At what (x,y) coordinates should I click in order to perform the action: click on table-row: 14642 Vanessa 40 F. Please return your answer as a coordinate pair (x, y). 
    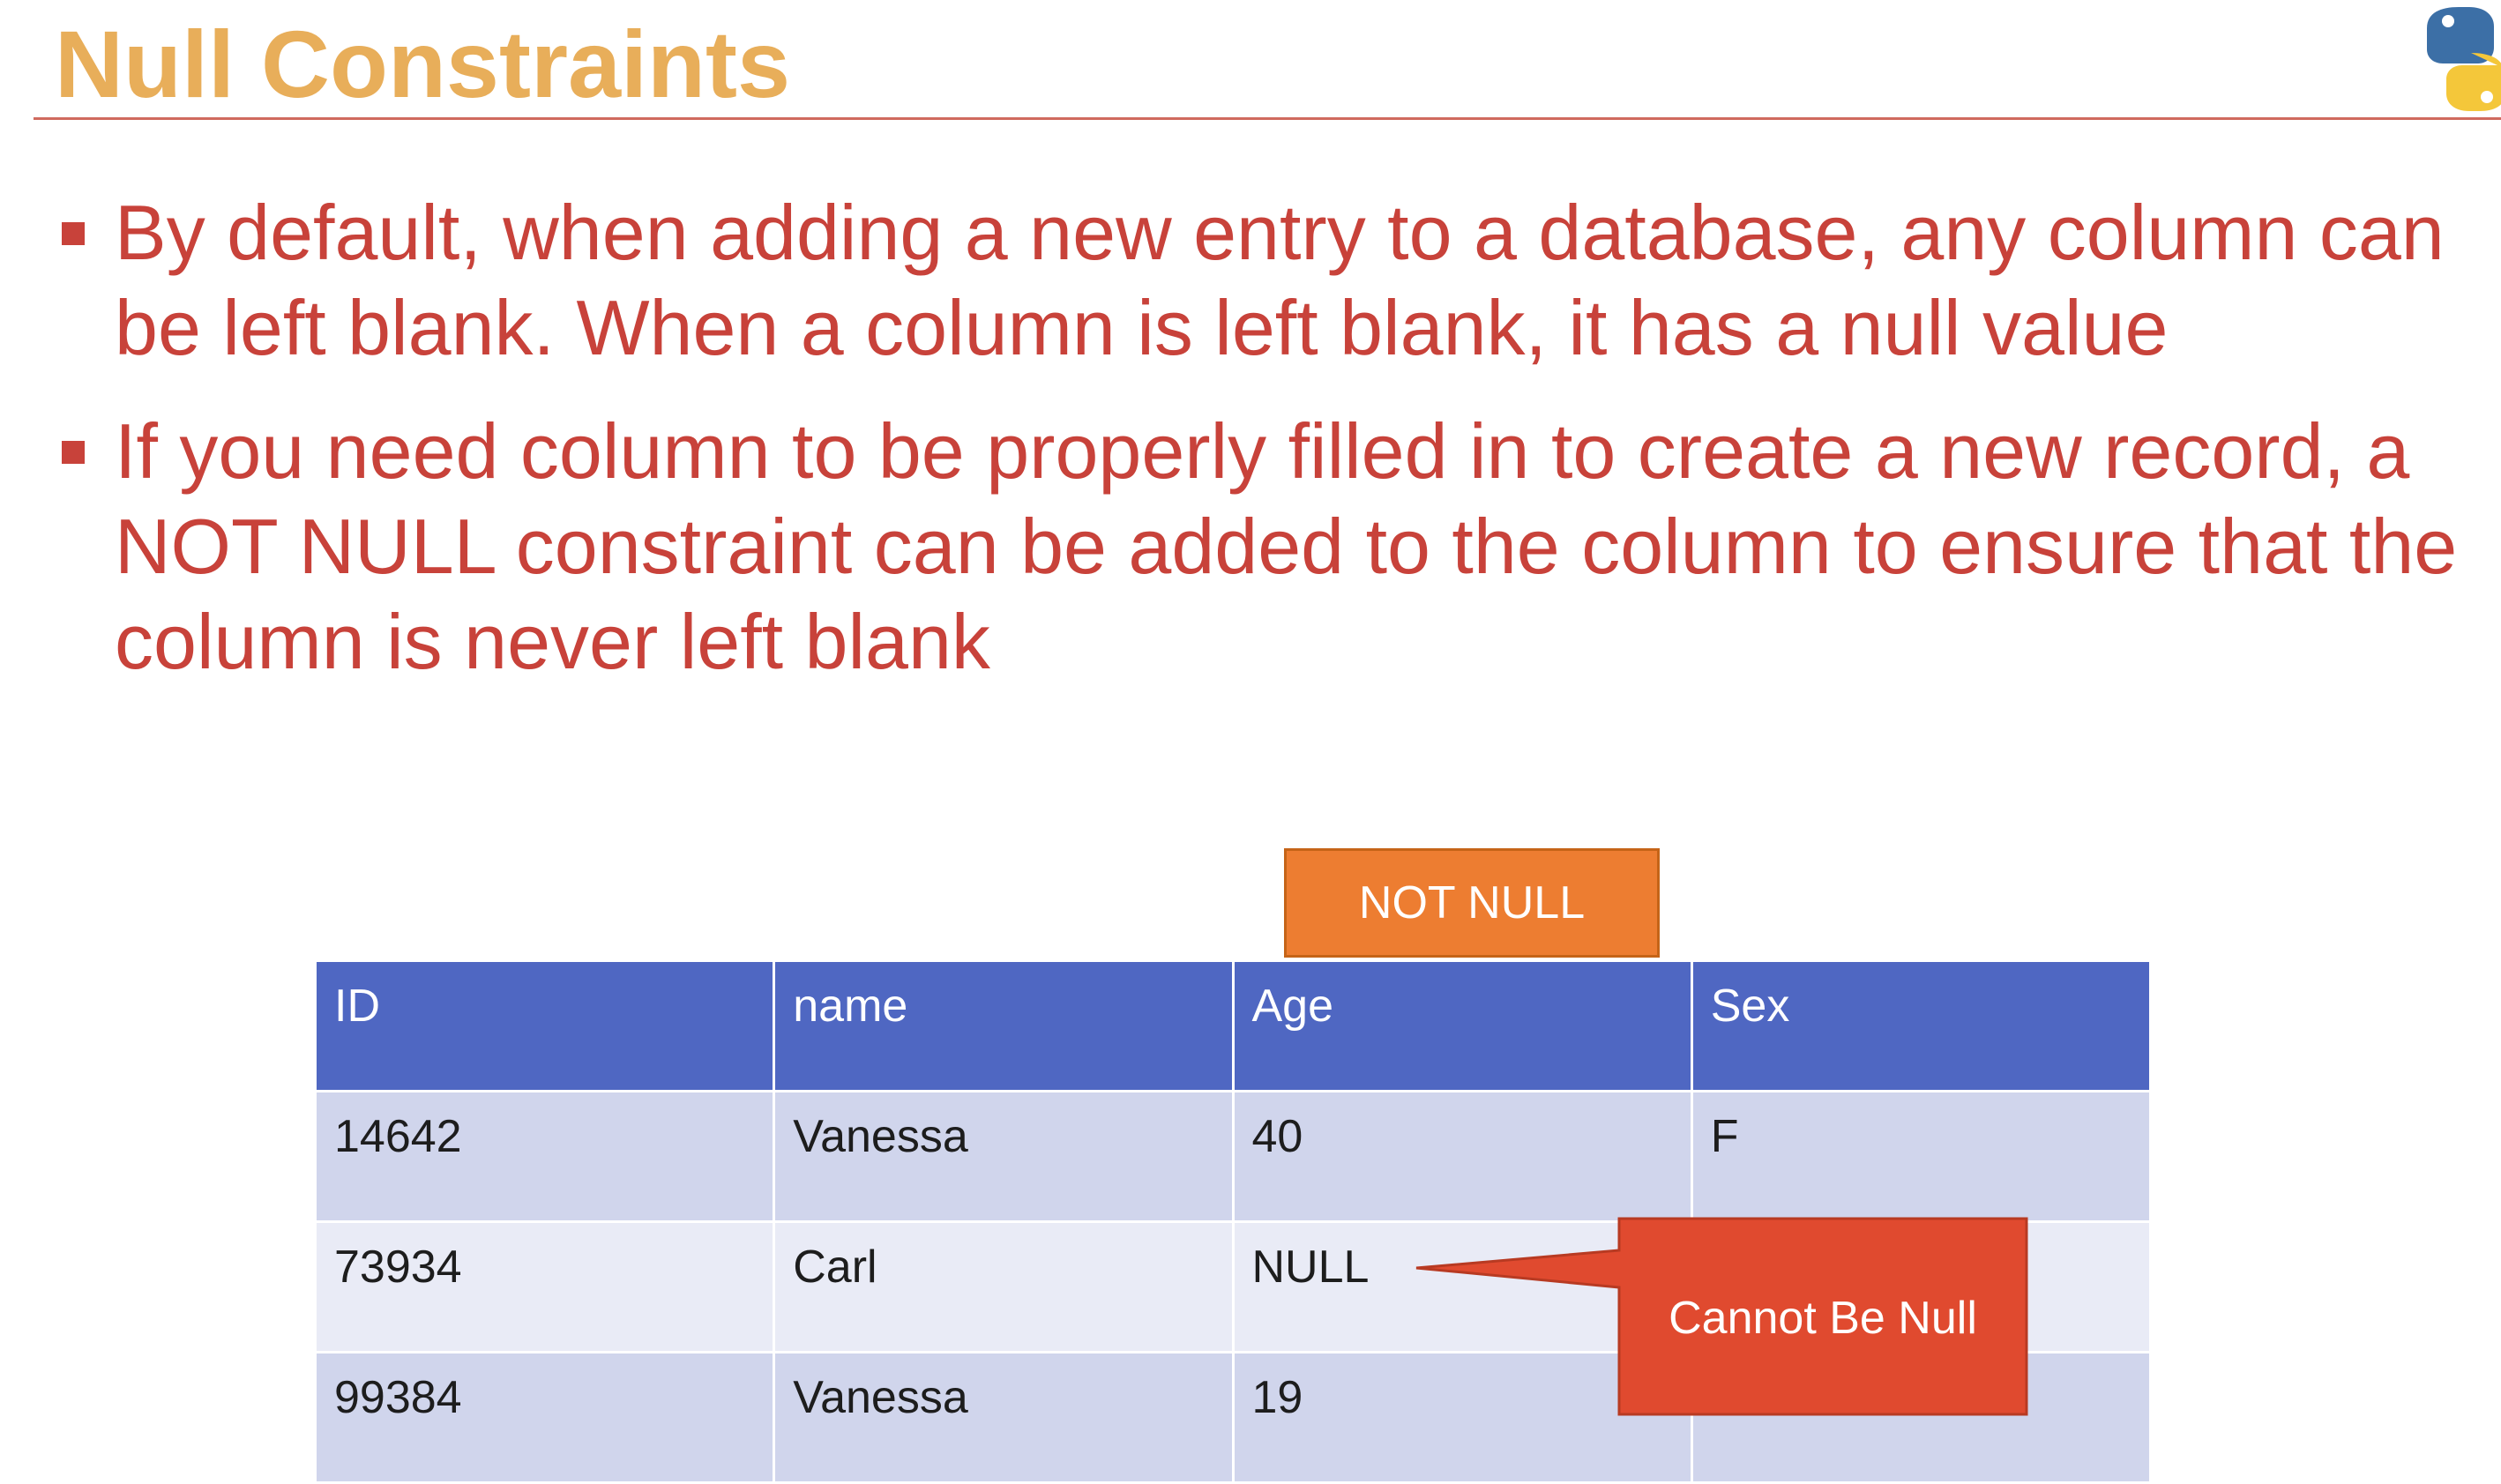
    Looking at the image, I should click on (1233, 1156).